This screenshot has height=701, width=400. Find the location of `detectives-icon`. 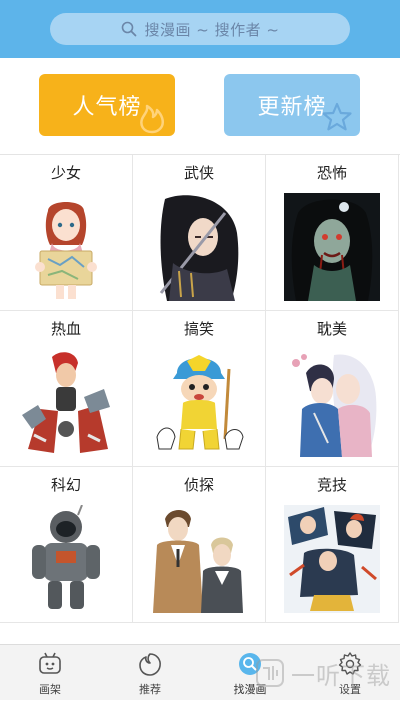

detectives-icon is located at coordinates (198, 561).